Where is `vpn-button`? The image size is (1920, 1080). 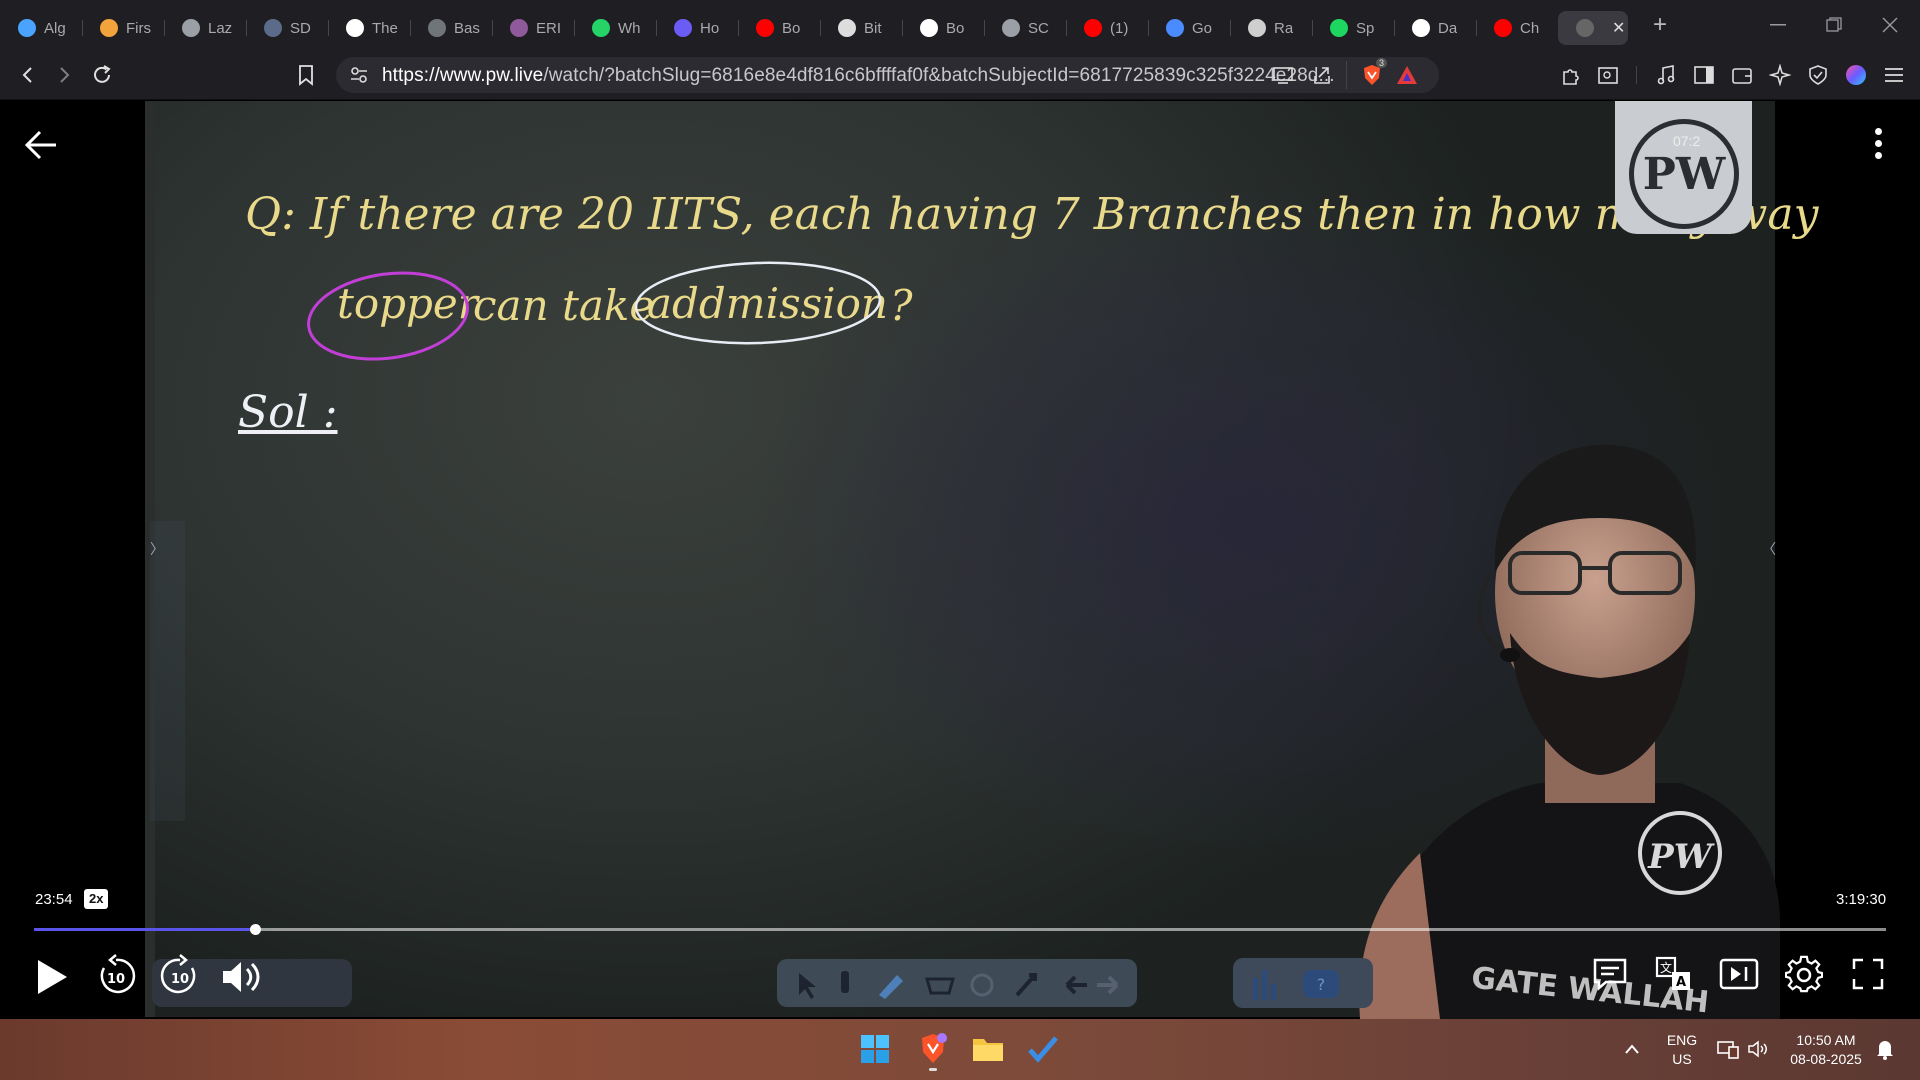 vpn-button is located at coordinates (1818, 75).